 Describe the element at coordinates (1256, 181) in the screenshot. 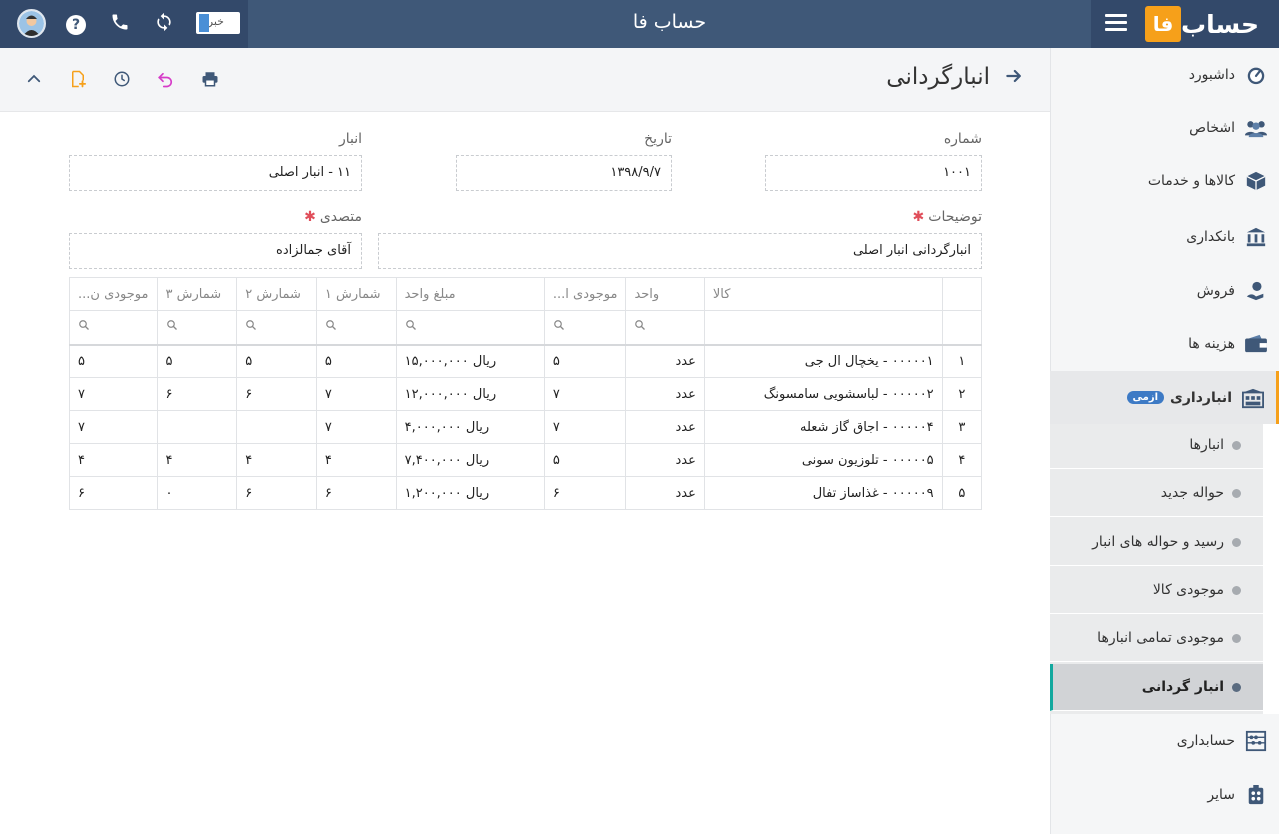

I see `box-icon` at that location.